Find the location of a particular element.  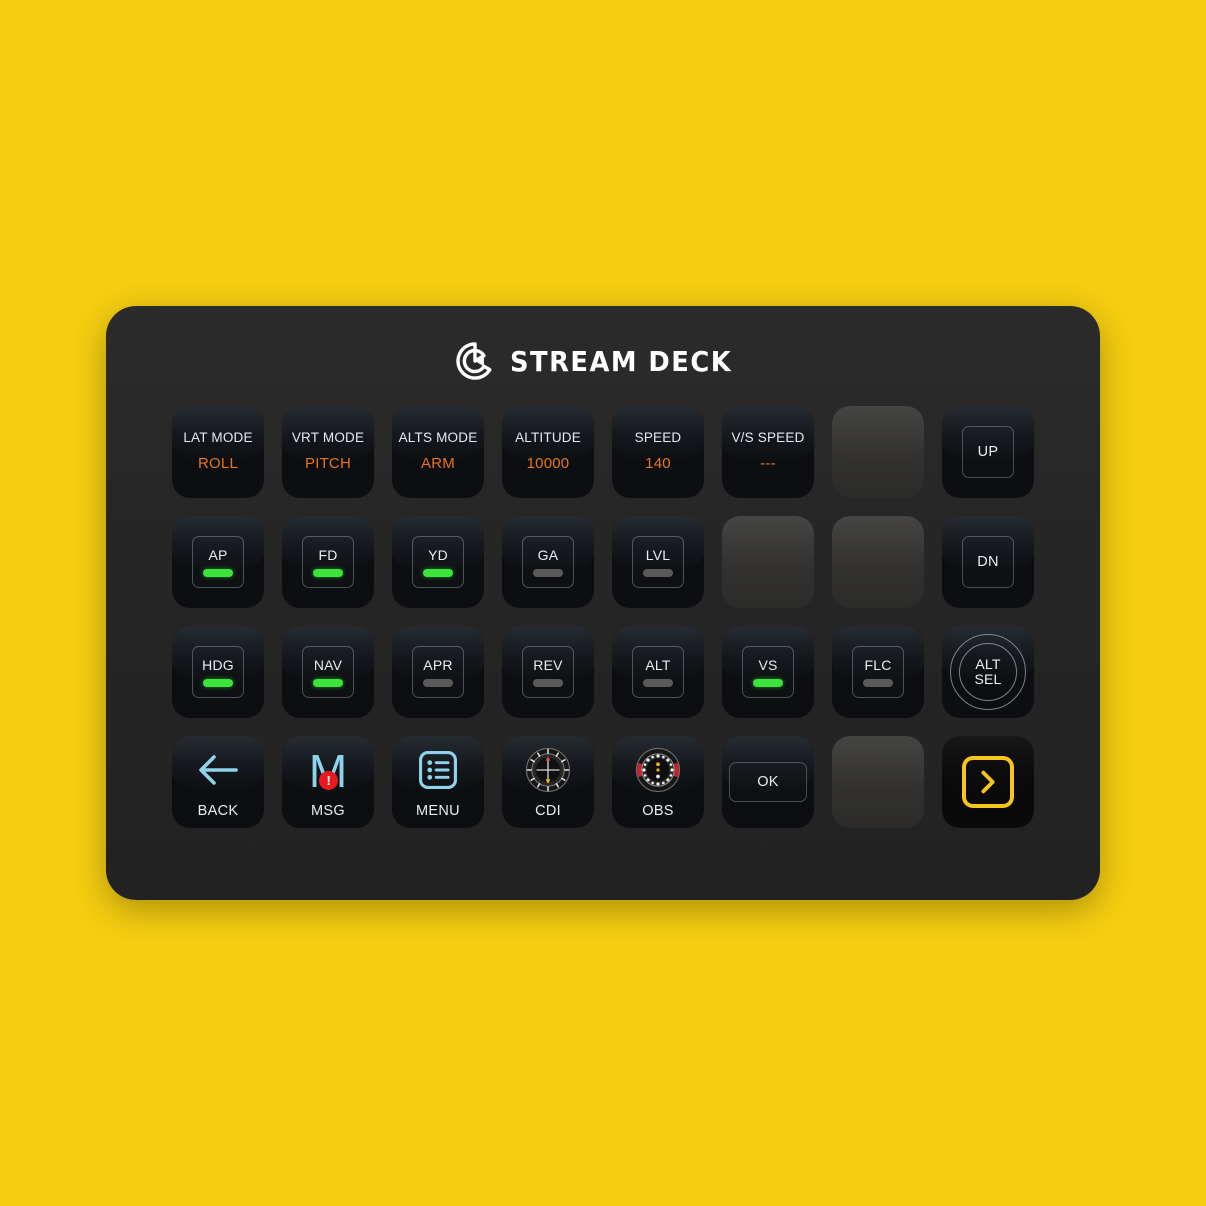

key-cdi: CDI is located at coordinates (548, 782).